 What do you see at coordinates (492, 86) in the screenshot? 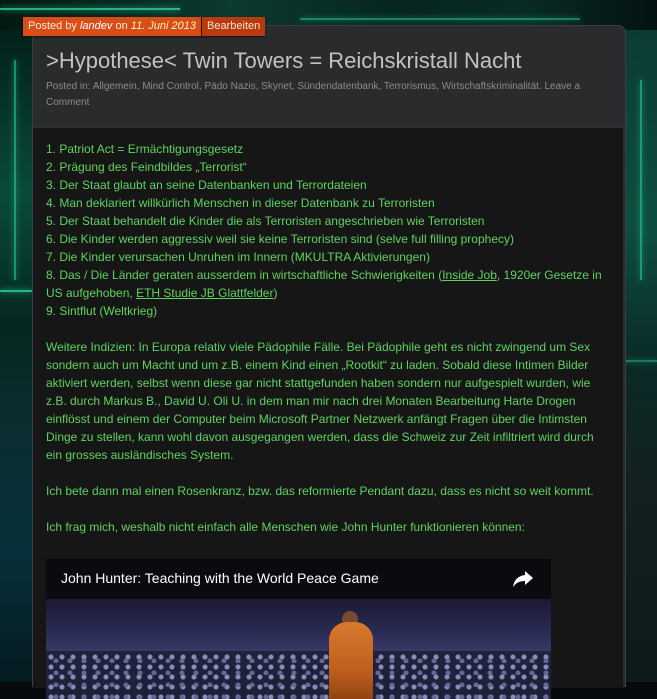
I see `category-link: Wirtschaftskriminalität.` at bounding box center [492, 86].